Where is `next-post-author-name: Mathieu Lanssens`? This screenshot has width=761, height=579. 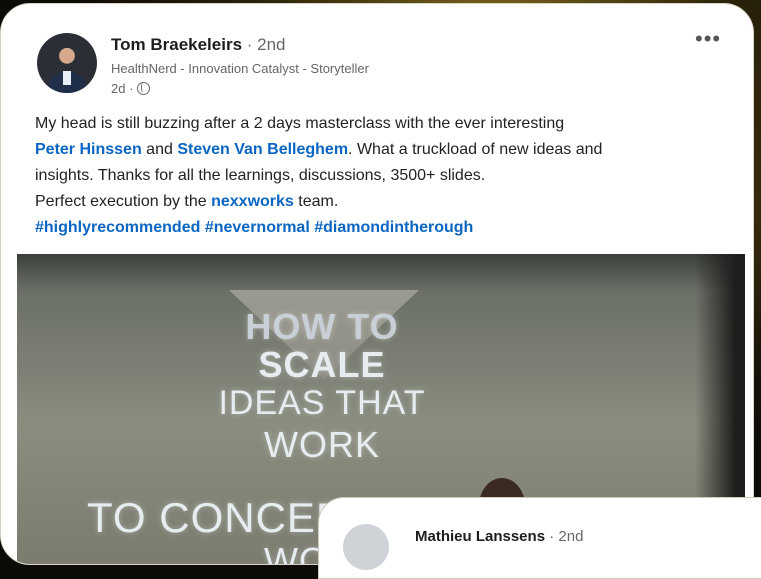 next-post-author-name: Mathieu Lanssens is located at coordinates (480, 536).